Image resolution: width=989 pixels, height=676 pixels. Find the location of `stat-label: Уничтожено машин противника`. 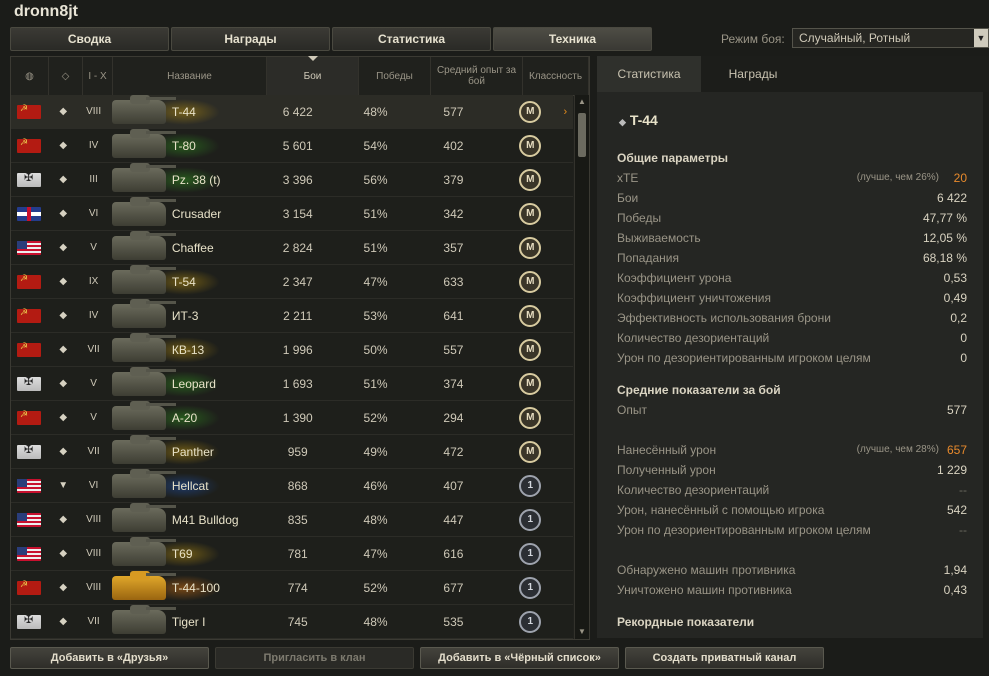

stat-label: Уничтожено машин противника is located at coordinates (704, 590).